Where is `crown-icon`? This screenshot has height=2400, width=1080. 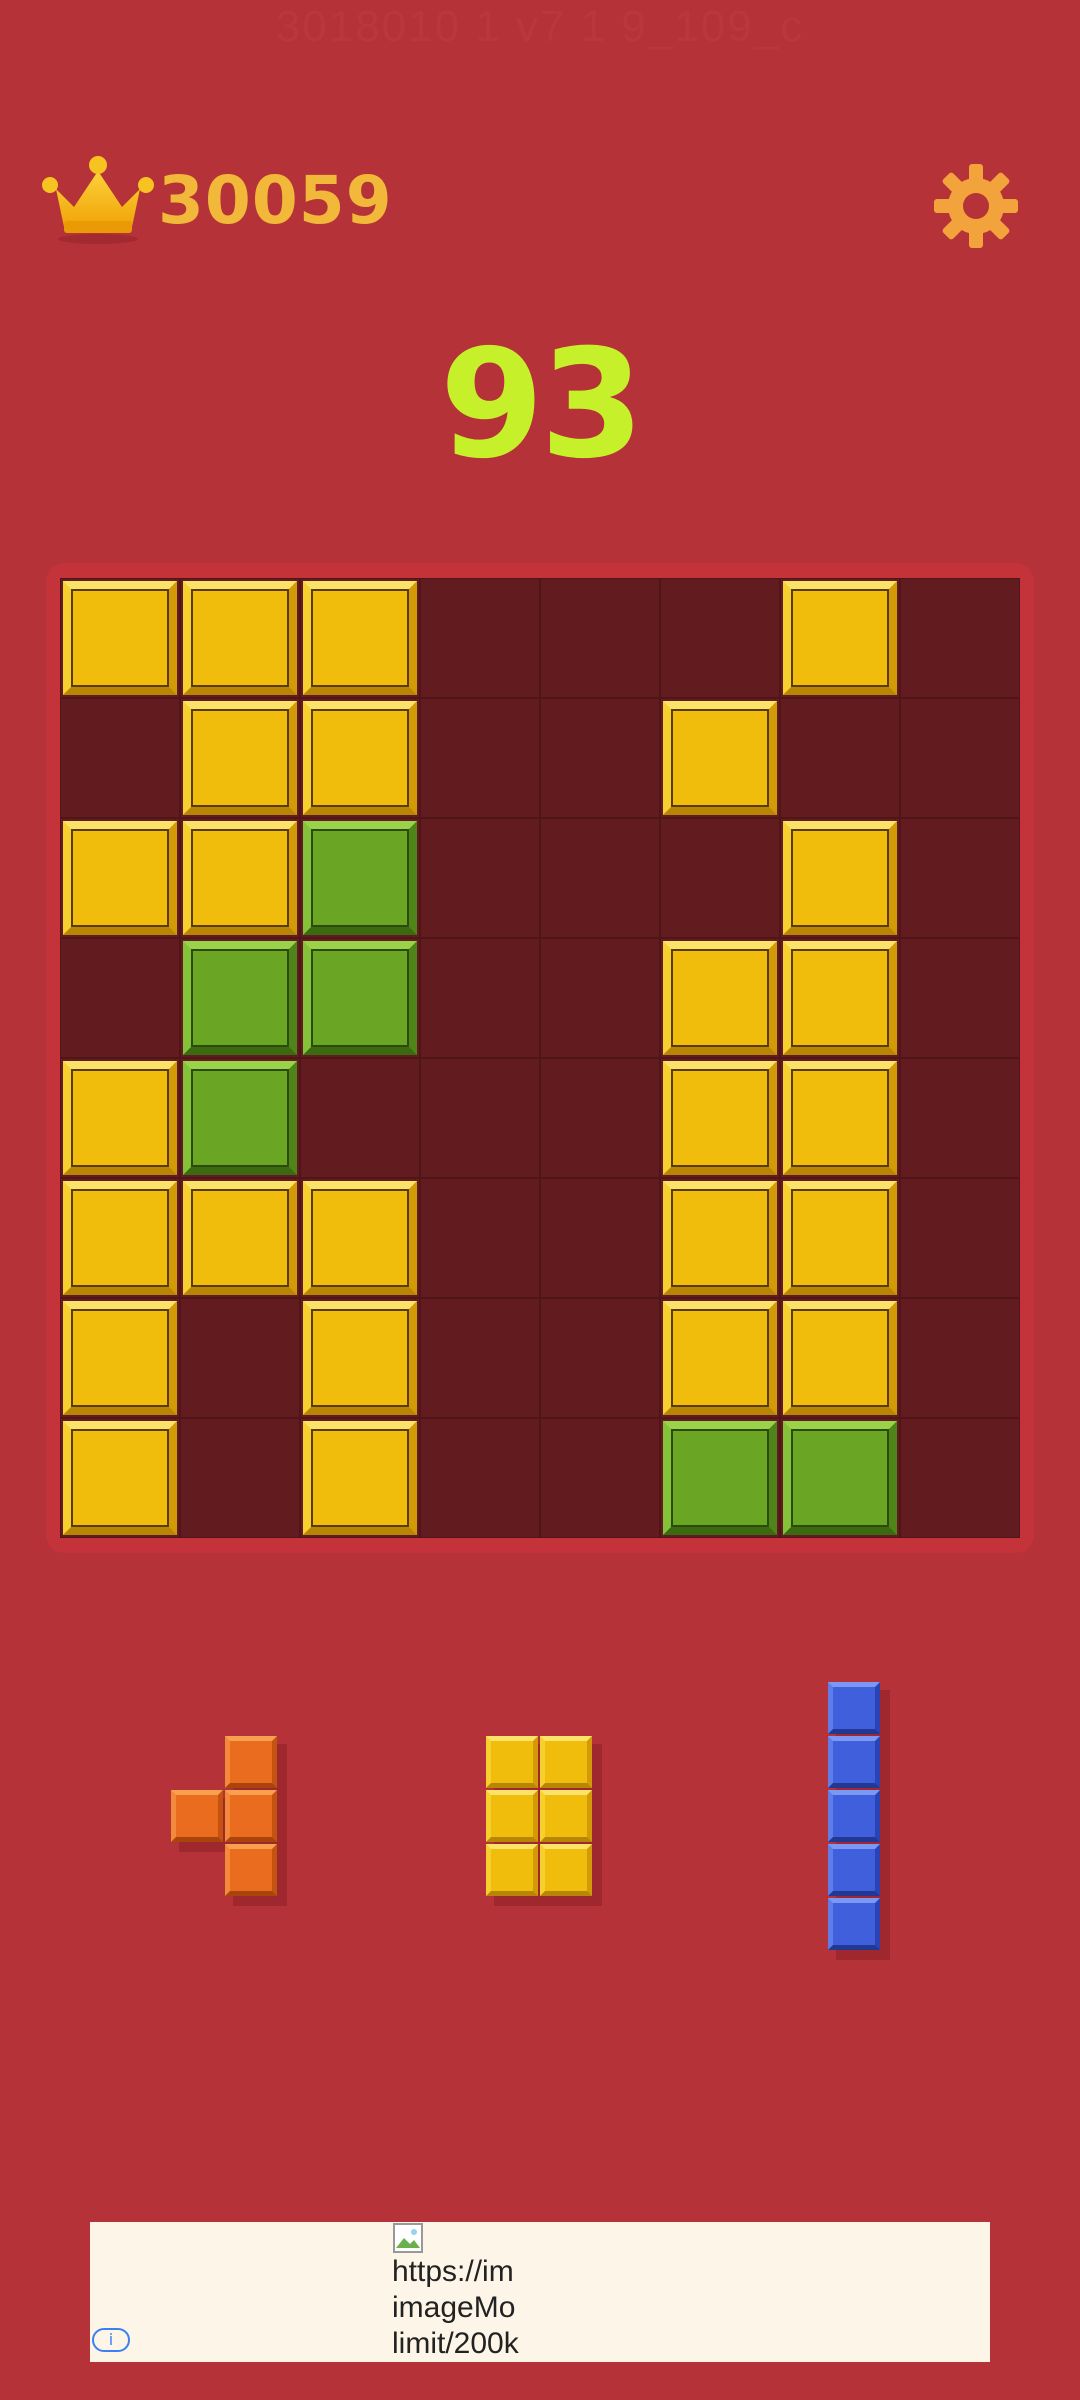 crown-icon is located at coordinates (98, 200).